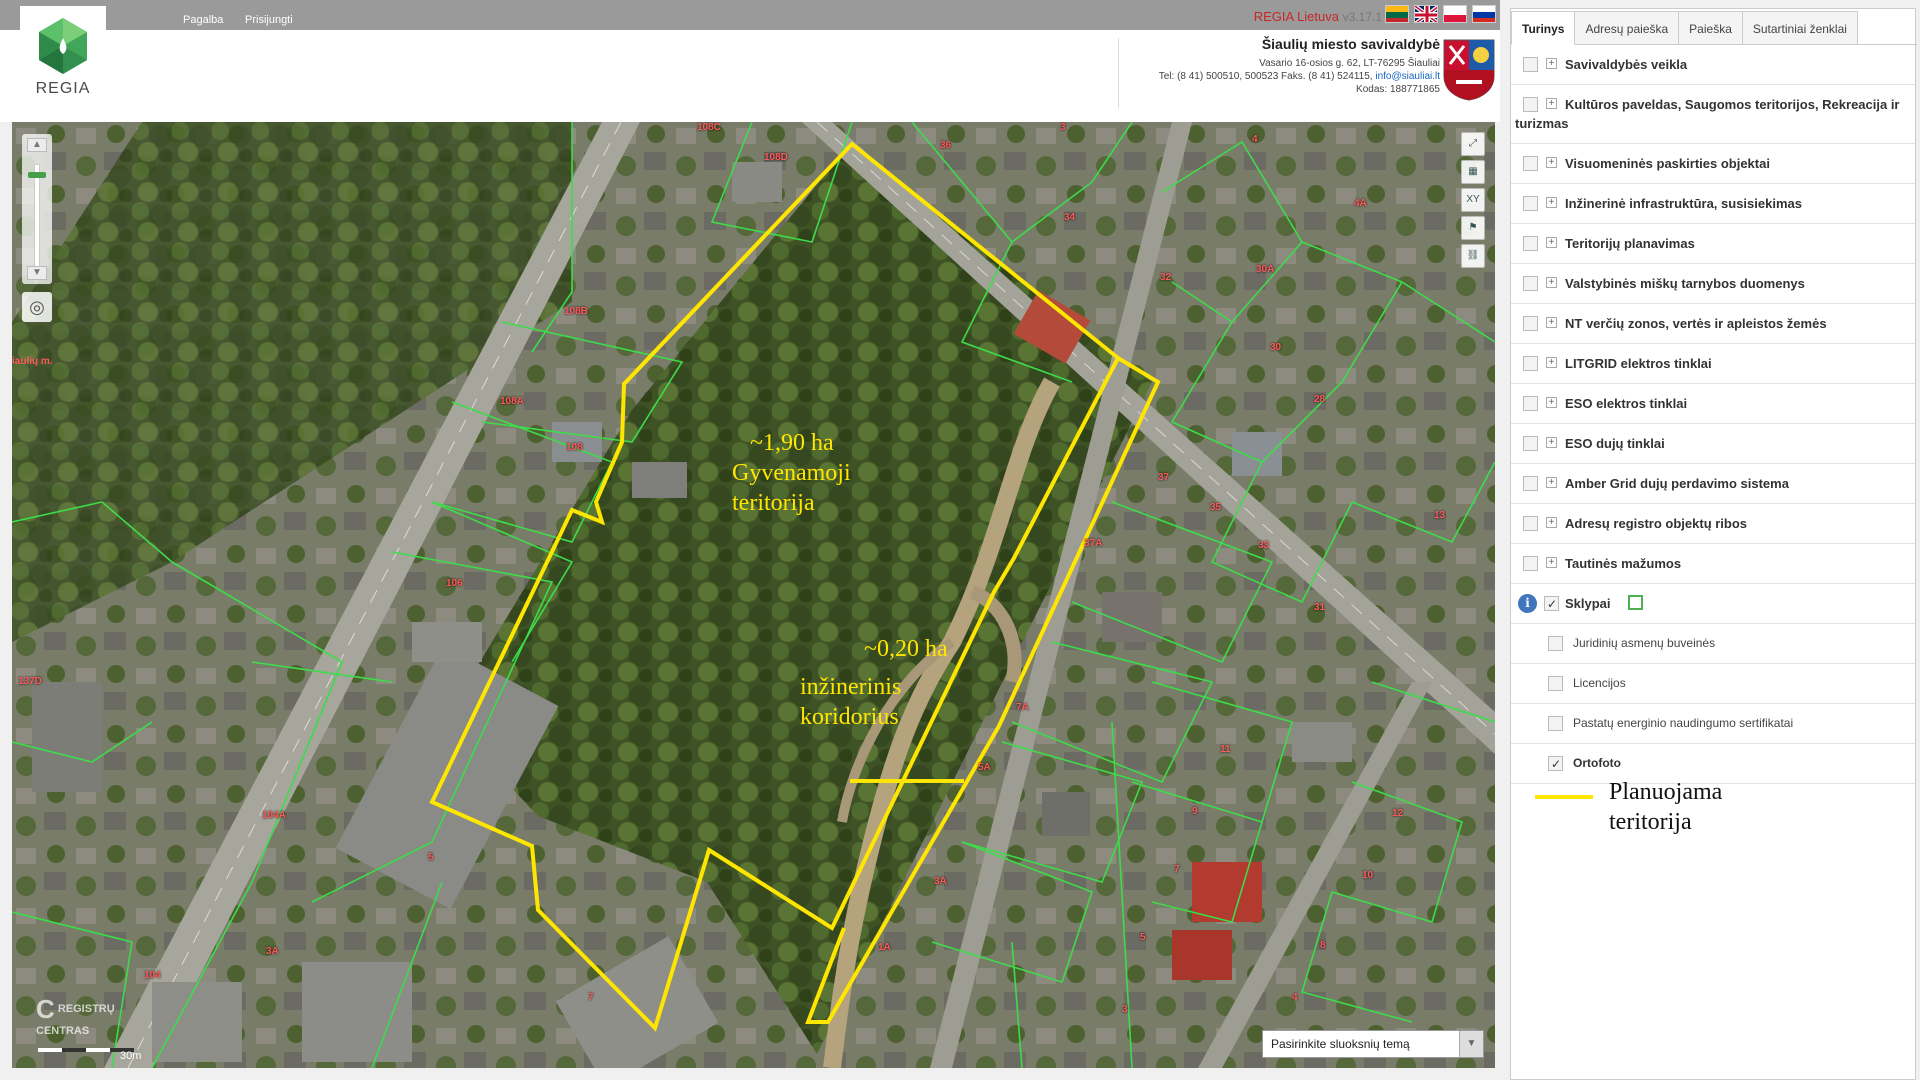  Describe the element at coordinates (37, 307) in the screenshot. I see `locate-icon: ◎` at that location.